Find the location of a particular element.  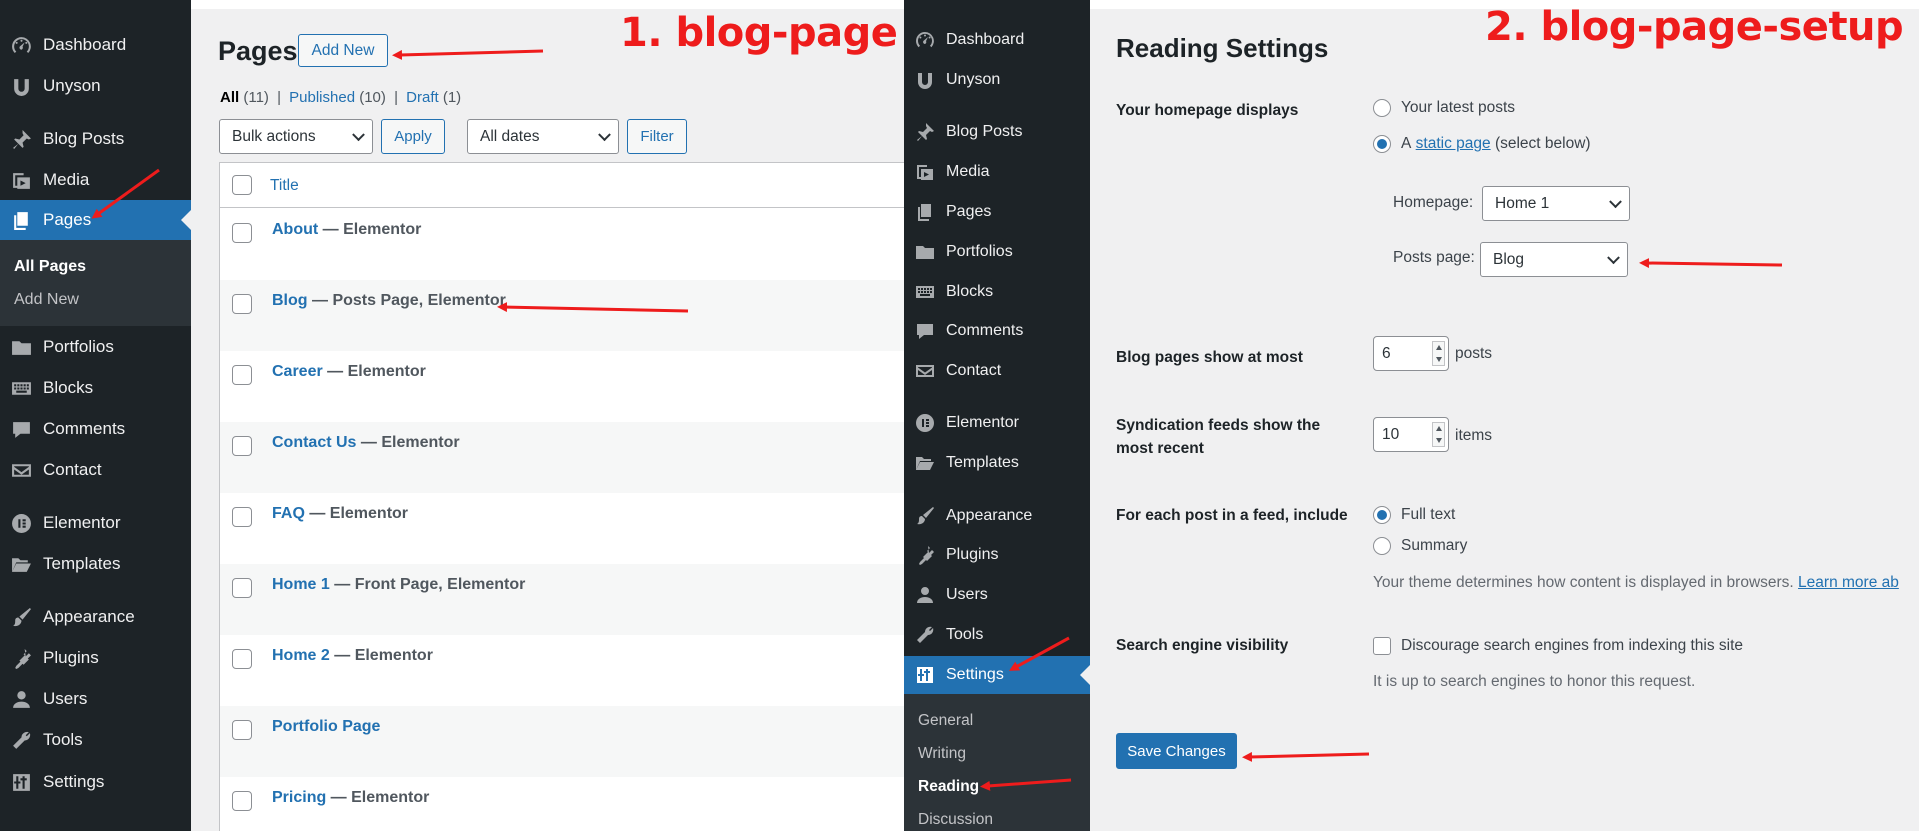

submenu-discussion: Discussion is located at coordinates (955, 820).